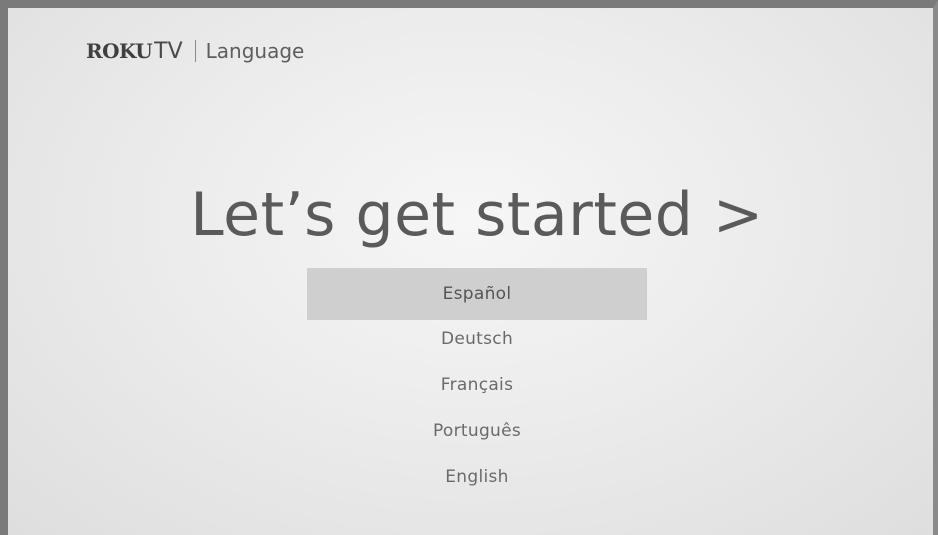  Describe the element at coordinates (477, 339) in the screenshot. I see `language-option-deutsch: Deutsch` at that location.